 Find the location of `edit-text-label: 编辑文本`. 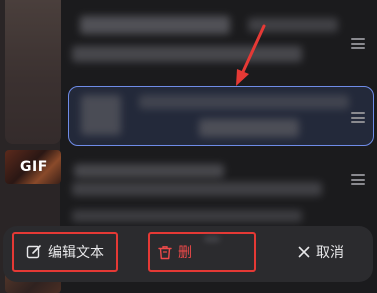

edit-text-label: 编辑文本 is located at coordinates (76, 253).